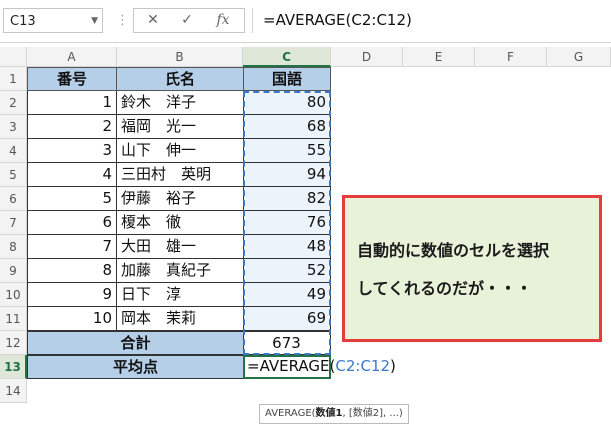 This screenshot has width=611, height=432. Describe the element at coordinates (180, 247) in the screenshot. I see `cell-name: 大田 雄一` at that location.